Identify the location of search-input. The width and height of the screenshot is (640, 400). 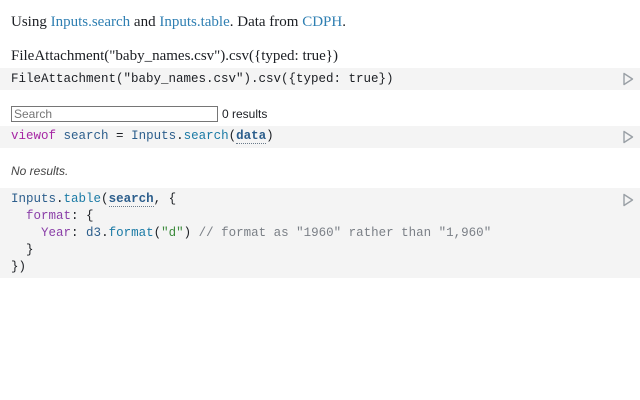
(114, 114).